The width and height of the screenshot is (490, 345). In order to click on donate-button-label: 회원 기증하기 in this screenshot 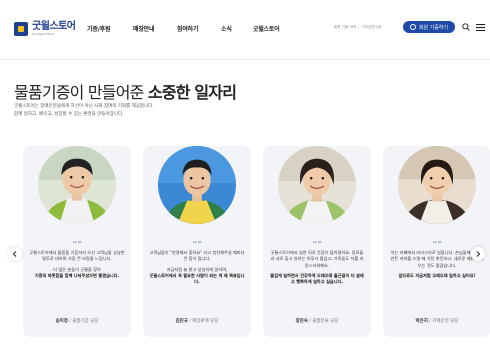, I will do `click(433, 27)`.